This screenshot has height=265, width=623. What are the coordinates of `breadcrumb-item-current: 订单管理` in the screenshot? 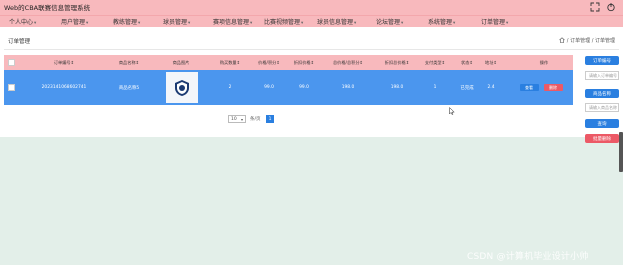 It's located at (604, 41).